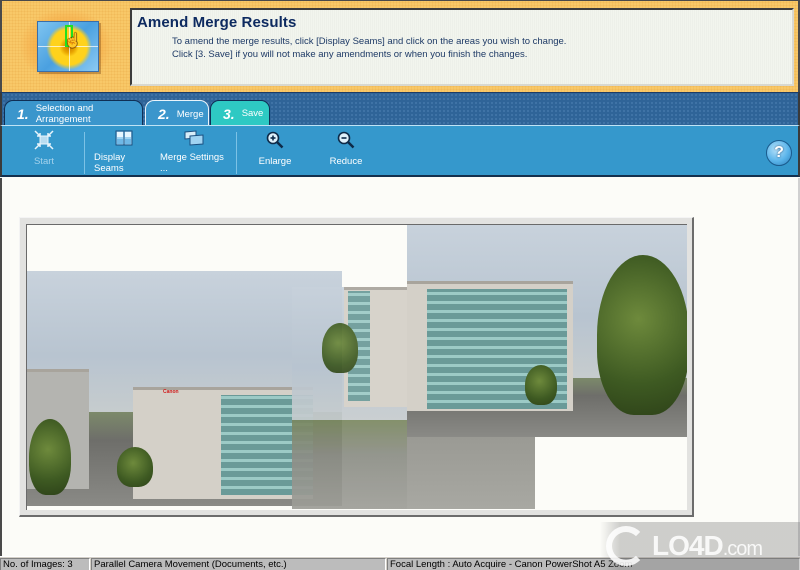 The image size is (800, 570). What do you see at coordinates (252, 113) in the screenshot?
I see `tab-label: Save` at bounding box center [252, 113].